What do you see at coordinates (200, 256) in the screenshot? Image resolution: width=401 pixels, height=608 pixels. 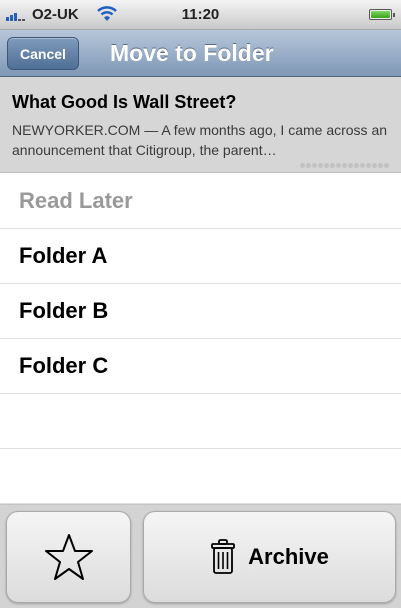 I see `folder-item-folder-a: Folder A` at bounding box center [200, 256].